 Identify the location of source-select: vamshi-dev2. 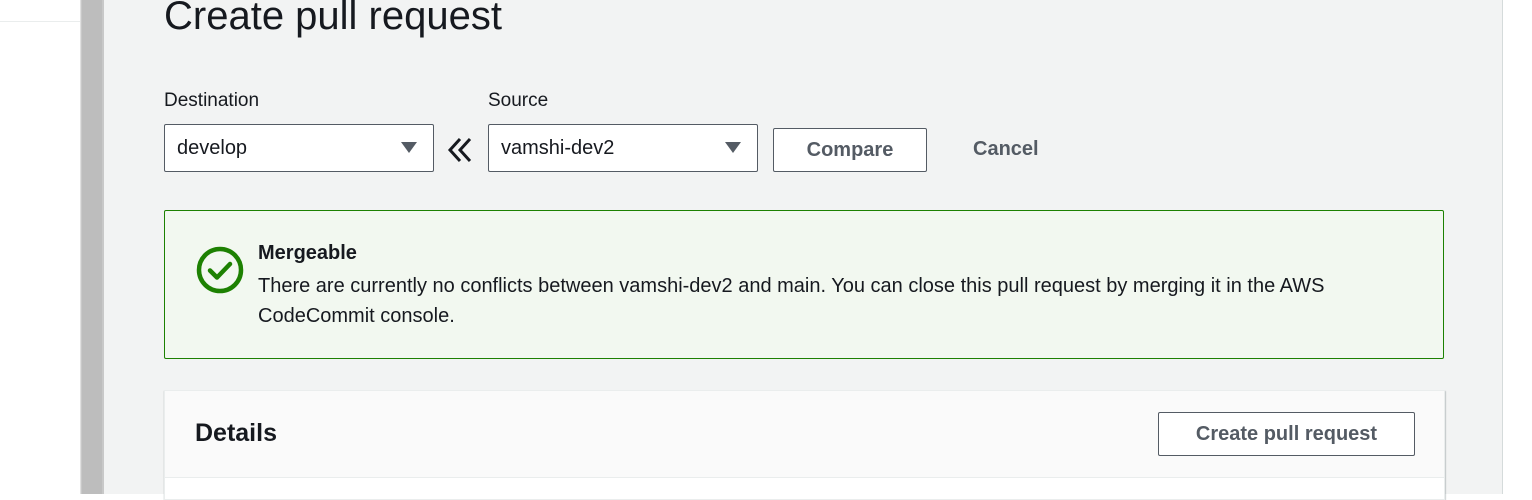
(623, 148).